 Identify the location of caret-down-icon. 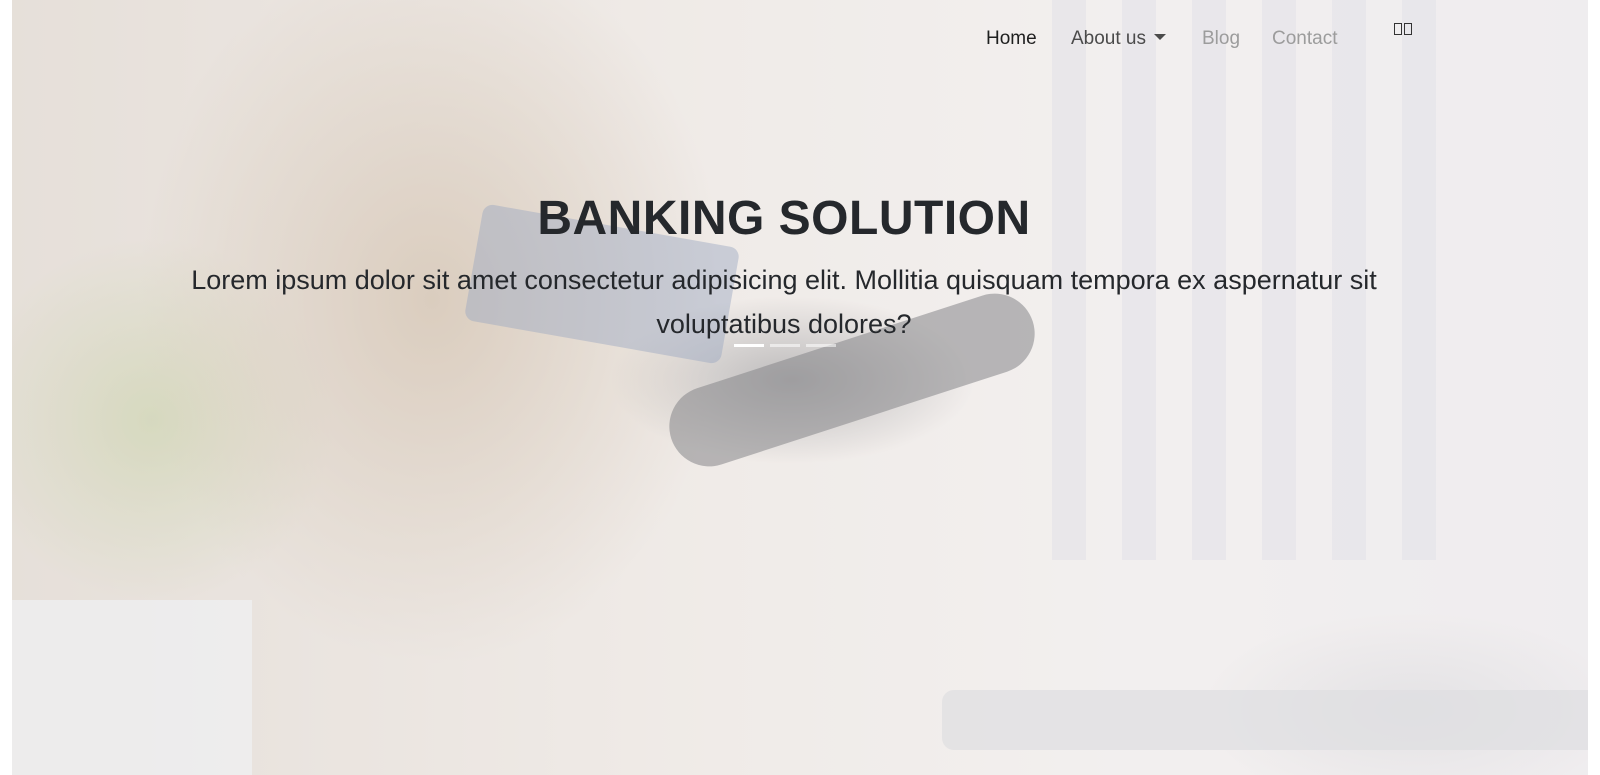
(1160, 36).